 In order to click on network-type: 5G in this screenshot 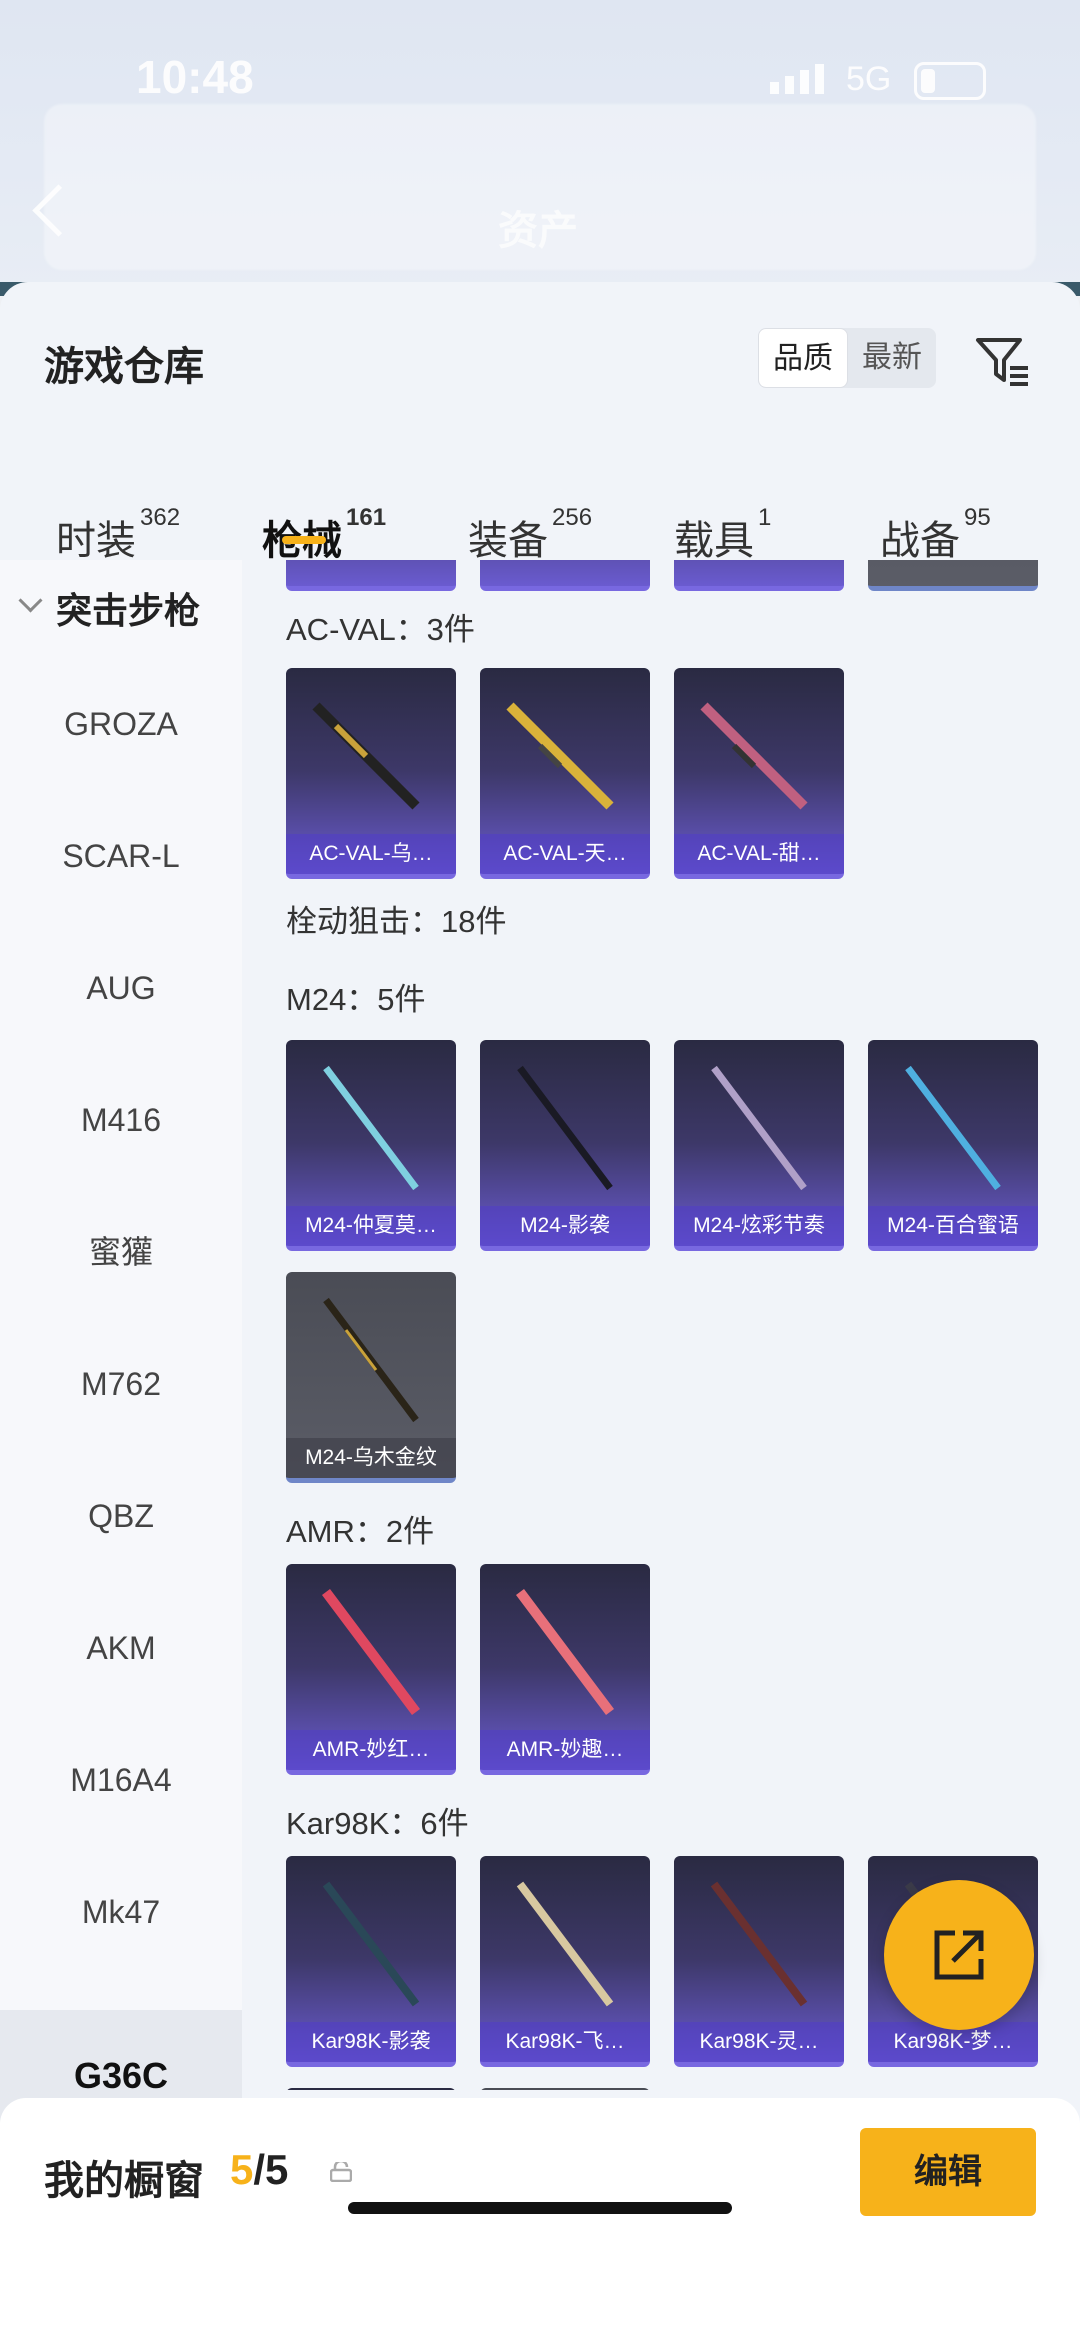, I will do `click(869, 79)`.